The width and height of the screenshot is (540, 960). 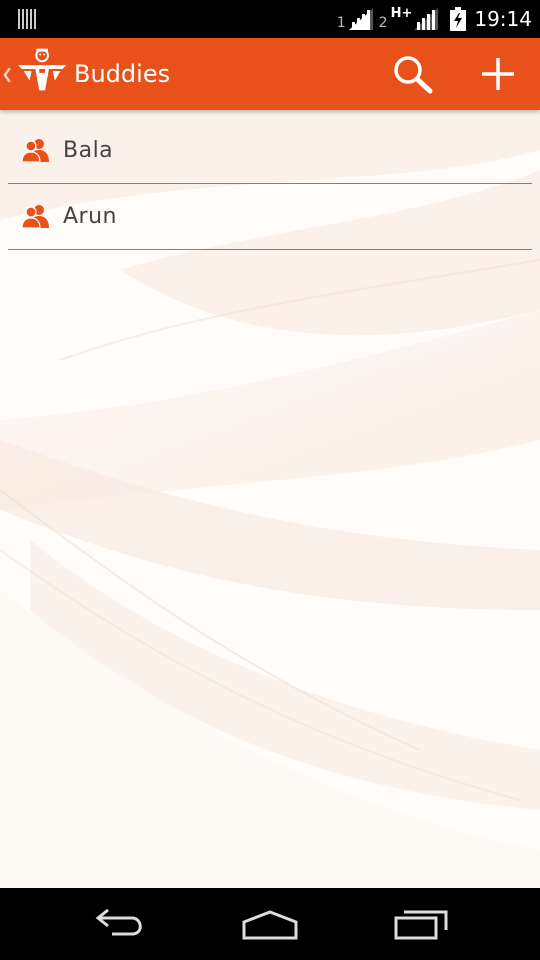 What do you see at coordinates (341, 23) in the screenshot?
I see `sim1-label: 1` at bounding box center [341, 23].